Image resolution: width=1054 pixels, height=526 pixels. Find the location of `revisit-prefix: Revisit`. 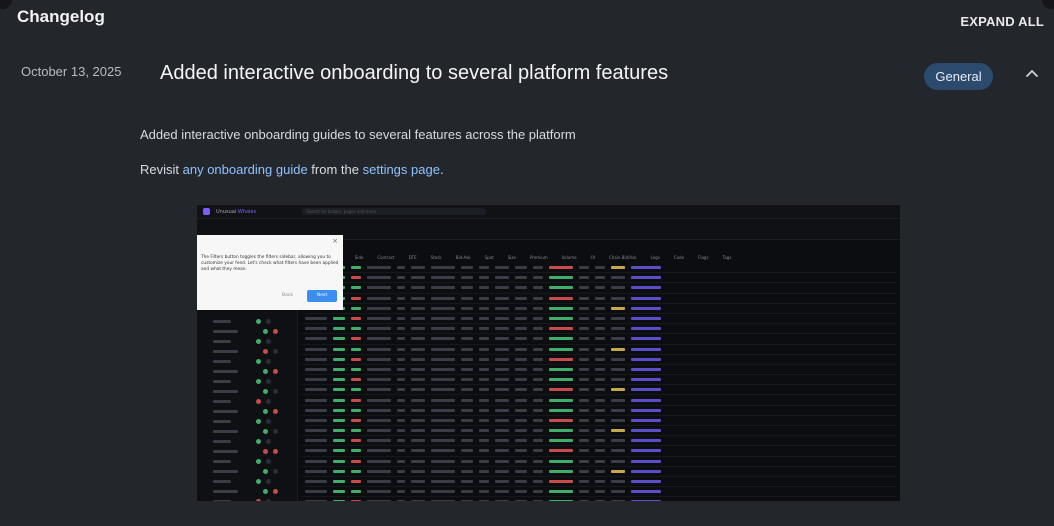

revisit-prefix: Revisit is located at coordinates (161, 169).